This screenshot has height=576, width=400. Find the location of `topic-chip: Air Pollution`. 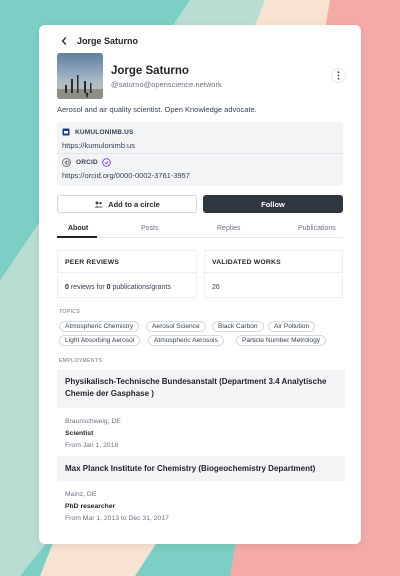

topic-chip: Air Pollution is located at coordinates (292, 326).